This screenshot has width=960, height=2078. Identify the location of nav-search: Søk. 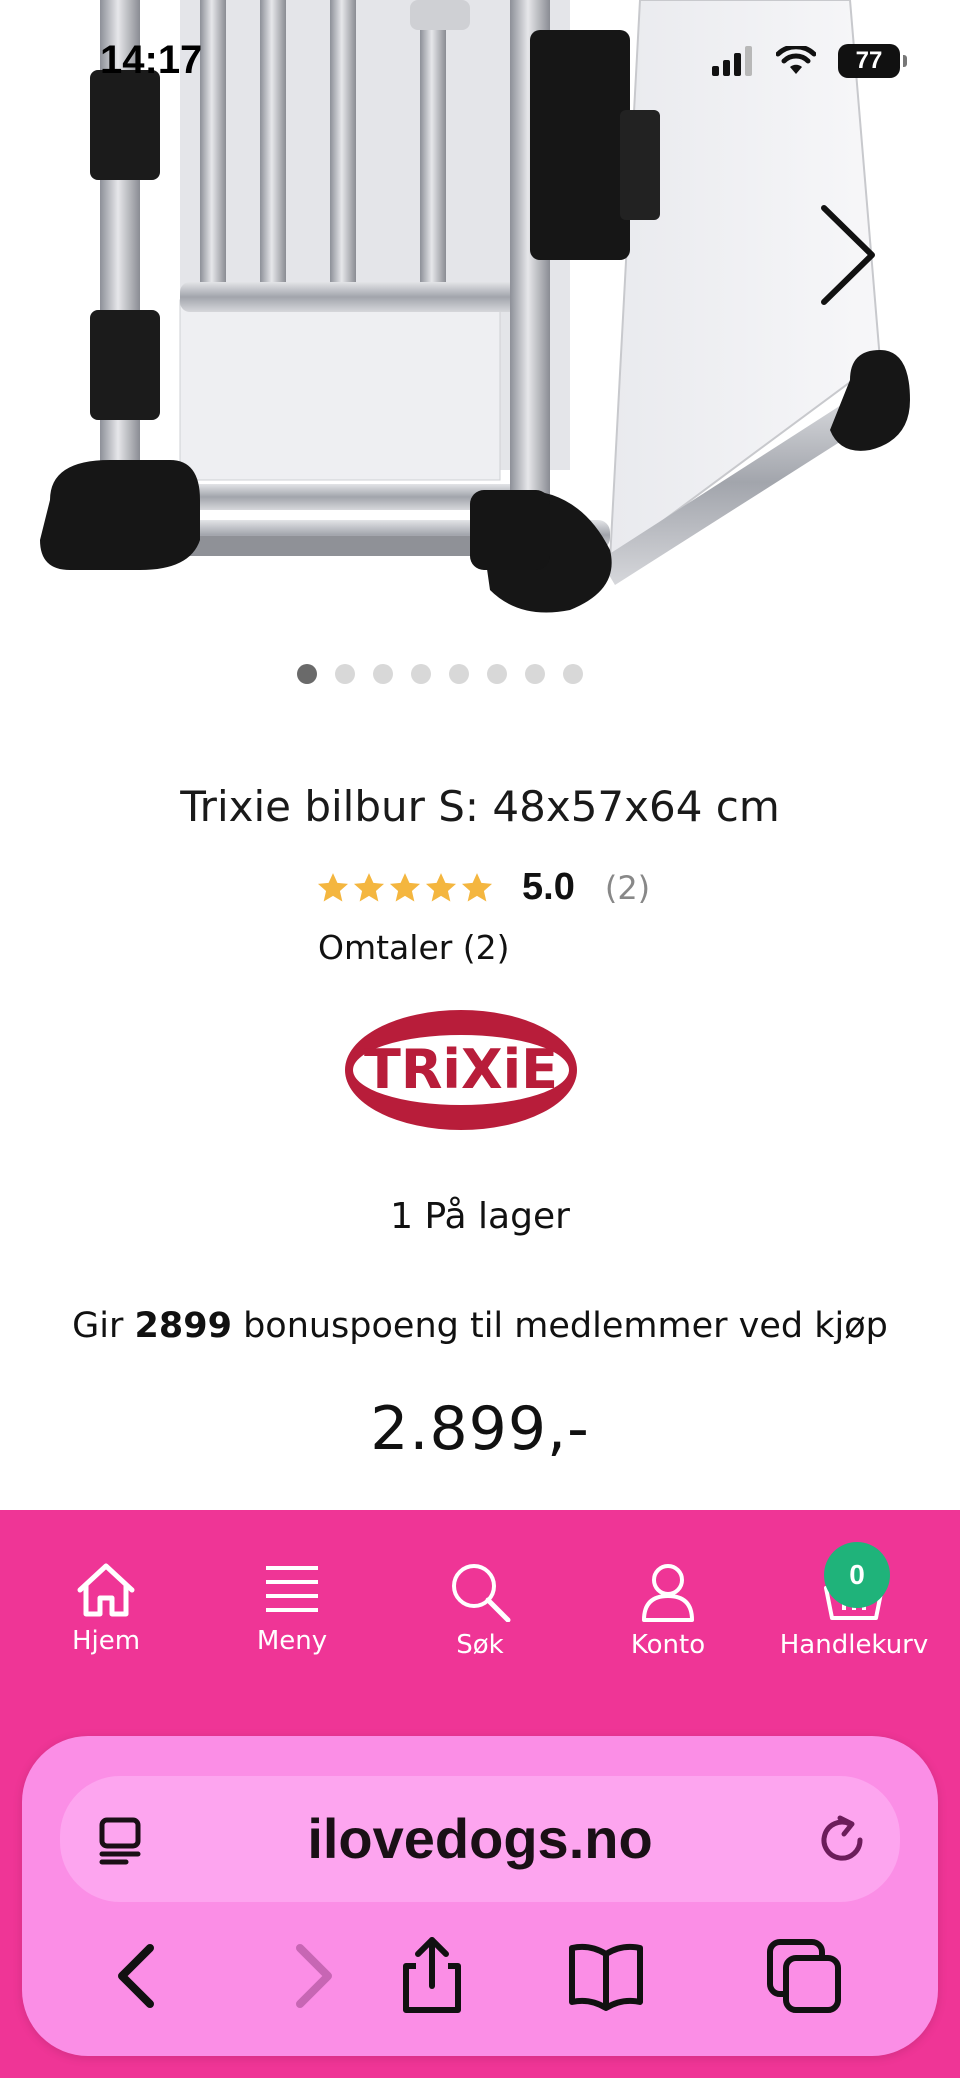
(480, 1610).